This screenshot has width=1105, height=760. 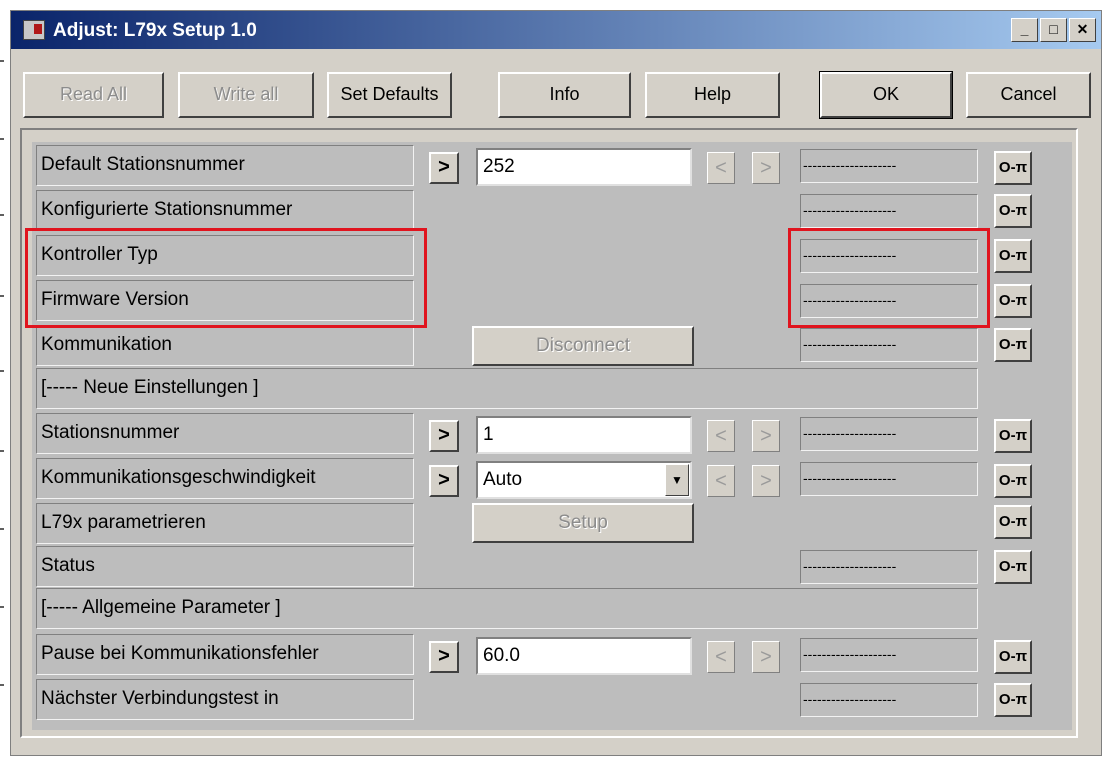 I want to click on configured-station-value: --------------------, so click(x=889, y=211).